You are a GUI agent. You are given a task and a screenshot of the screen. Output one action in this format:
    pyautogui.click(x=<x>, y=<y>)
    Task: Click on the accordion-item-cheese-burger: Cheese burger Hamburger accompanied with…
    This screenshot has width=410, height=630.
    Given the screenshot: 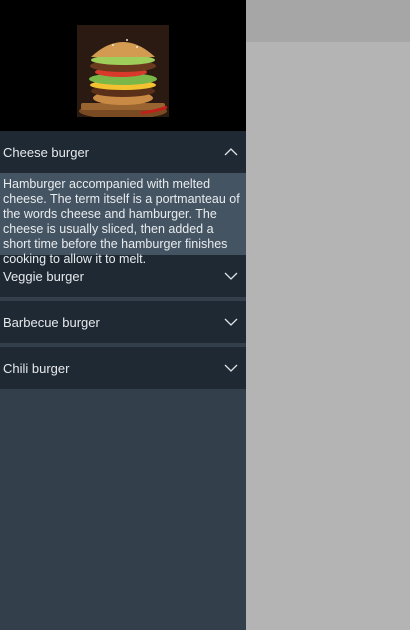 What is the action you would take?
    pyautogui.click(x=123, y=198)
    